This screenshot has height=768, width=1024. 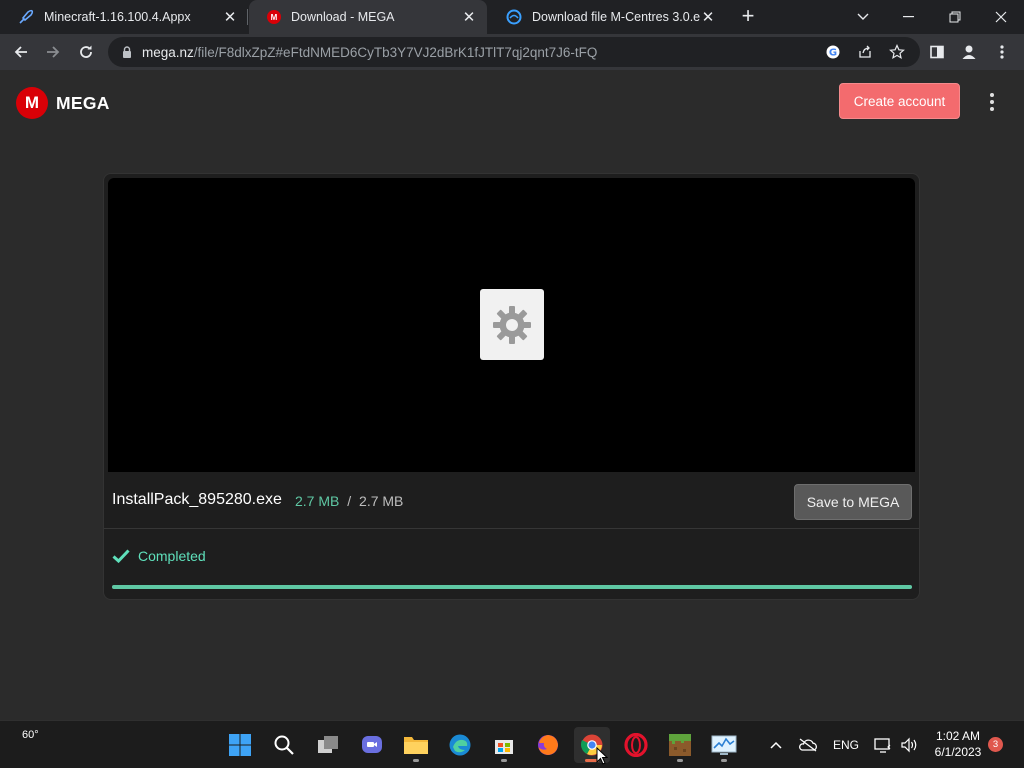 I want to click on store-icon, so click(x=504, y=747).